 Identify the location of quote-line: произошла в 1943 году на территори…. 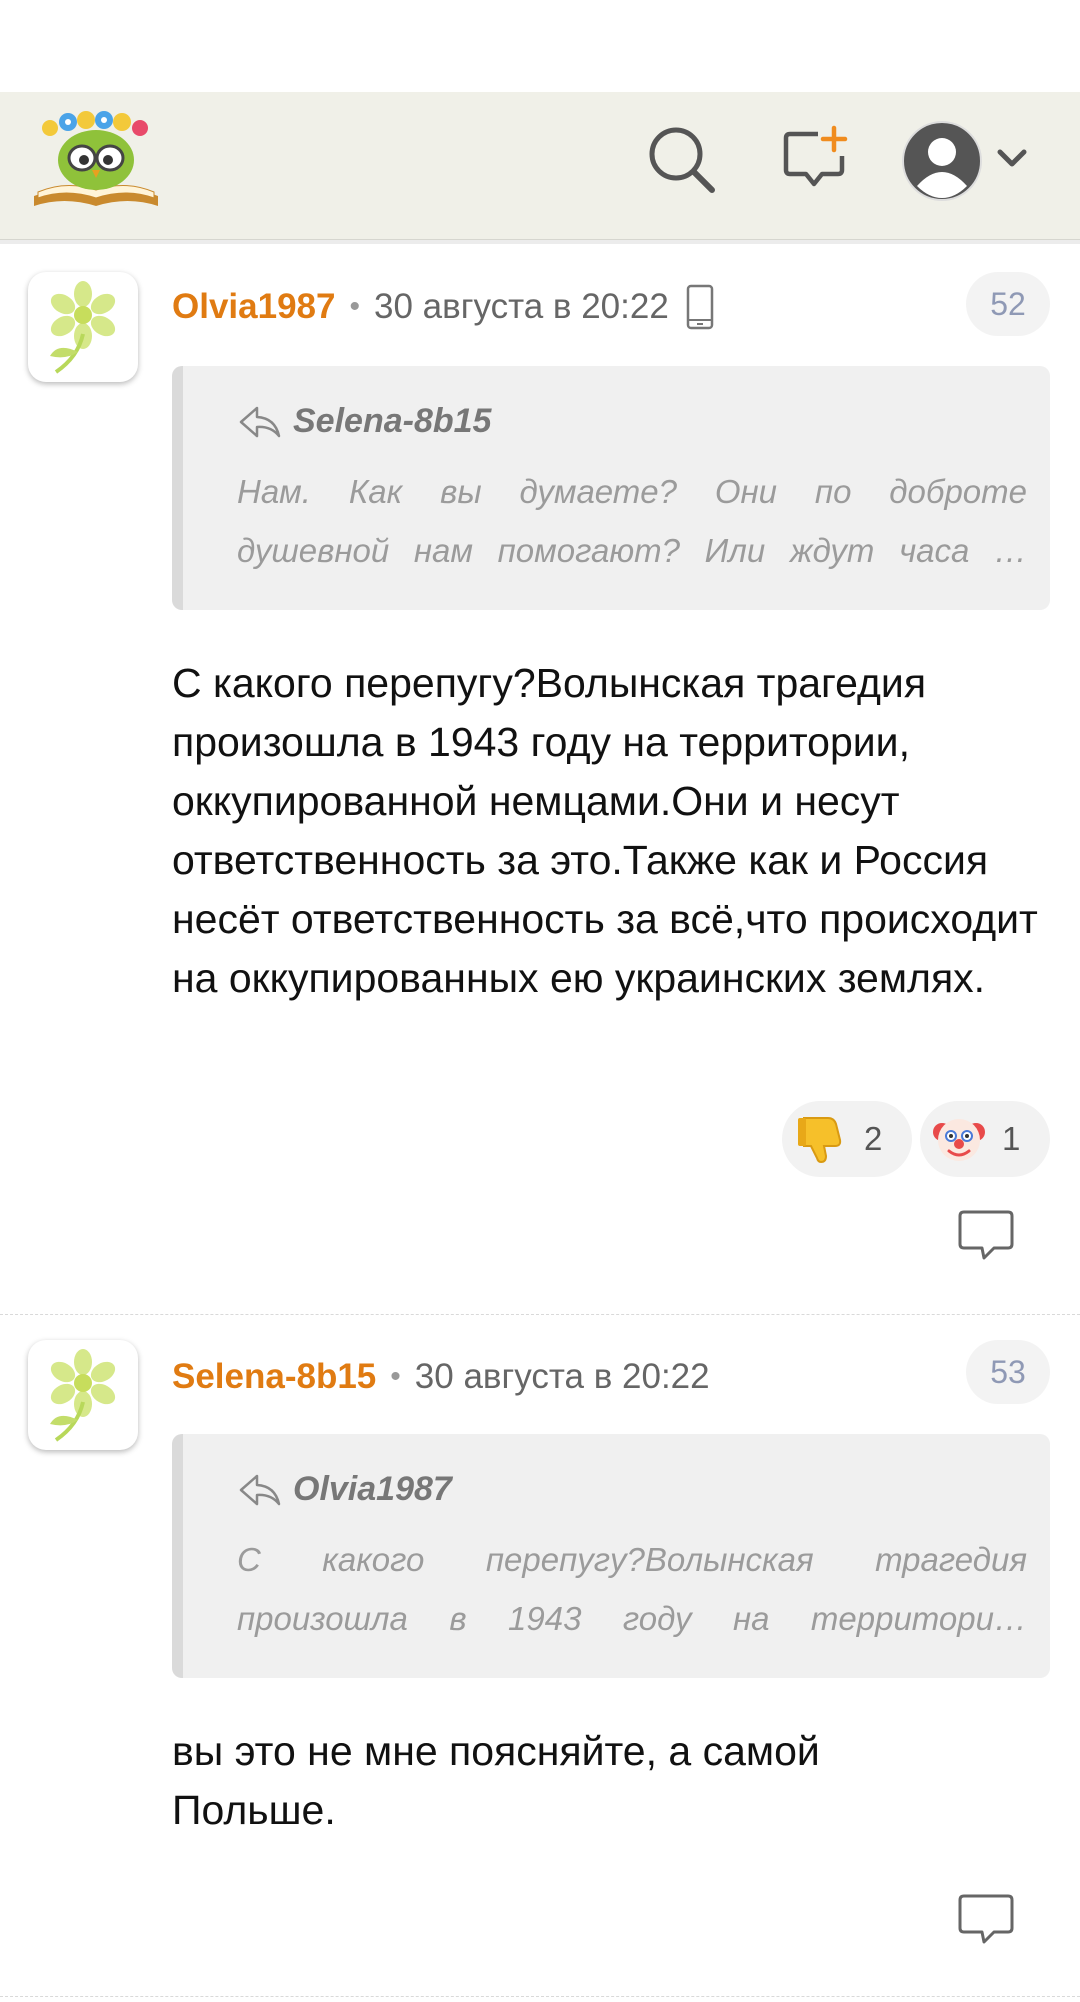
(632, 1618).